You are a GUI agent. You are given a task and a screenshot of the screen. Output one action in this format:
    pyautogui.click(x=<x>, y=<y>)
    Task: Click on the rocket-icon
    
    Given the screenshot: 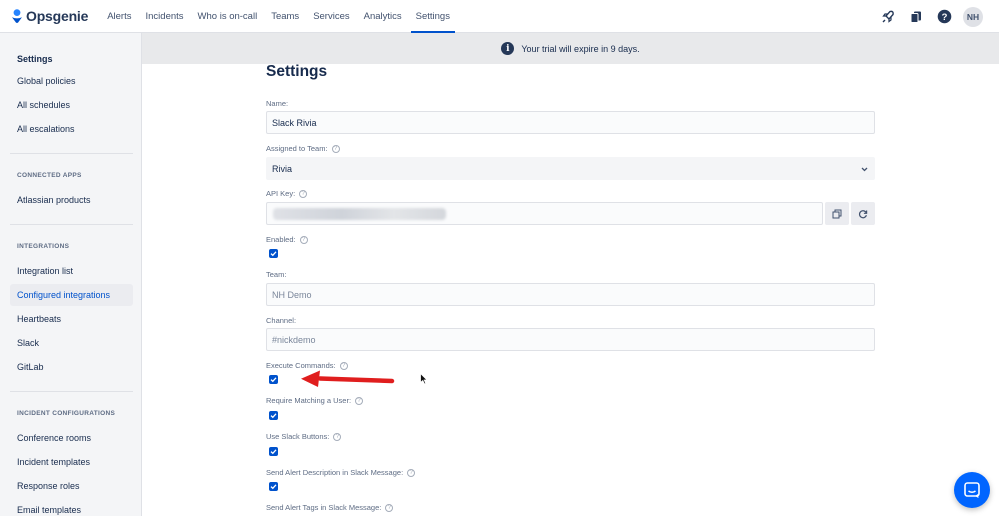 What is the action you would take?
    pyautogui.click(x=888, y=17)
    